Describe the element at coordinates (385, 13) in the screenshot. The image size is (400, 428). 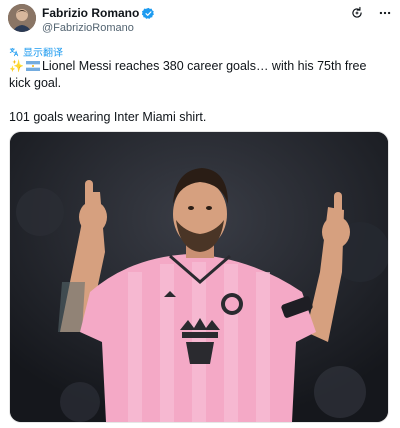
I see `more-icon` at that location.